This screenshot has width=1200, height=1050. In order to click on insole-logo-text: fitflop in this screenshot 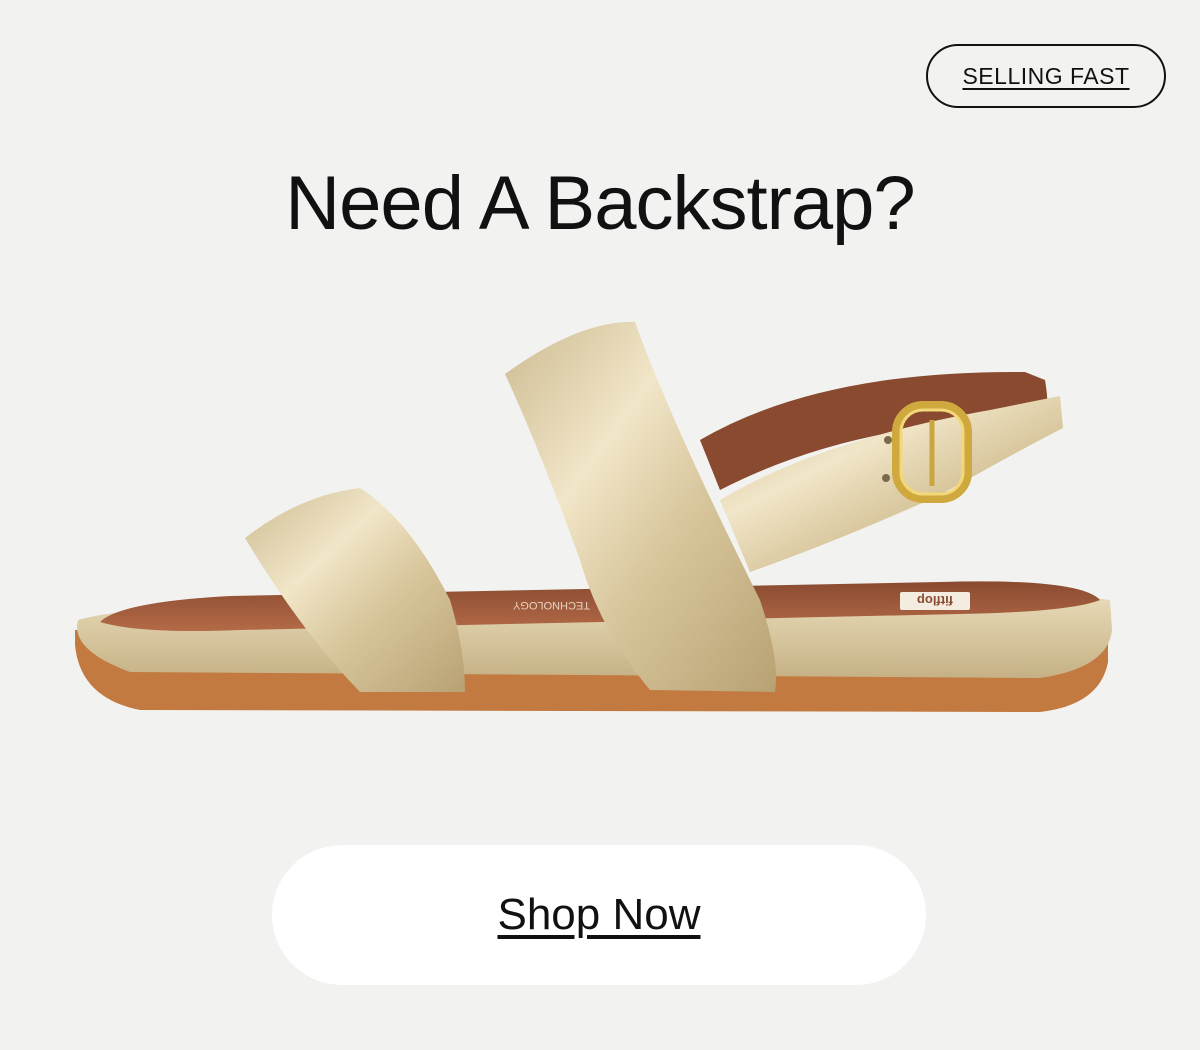, I will do `click(935, 600)`.